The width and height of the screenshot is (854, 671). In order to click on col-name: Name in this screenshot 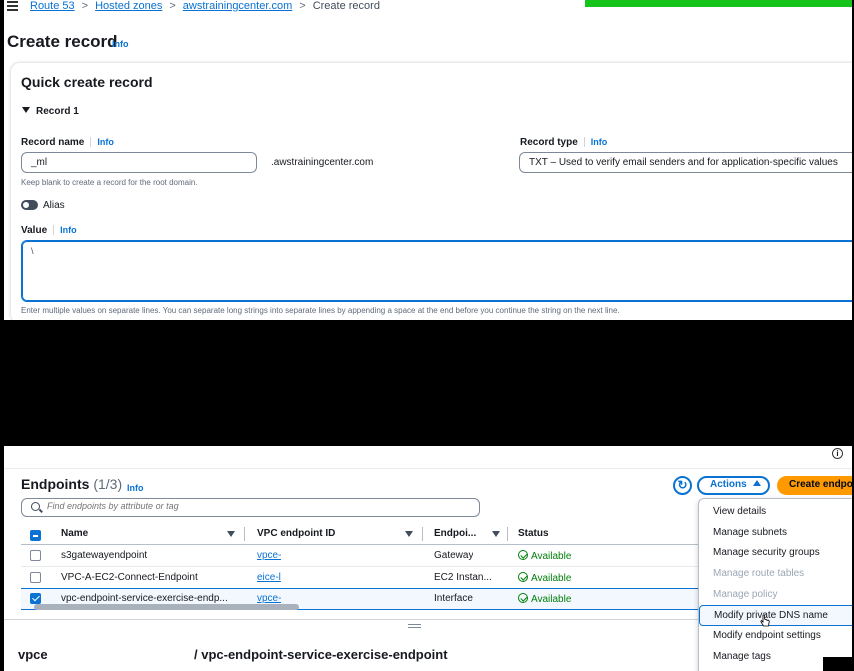, I will do `click(74, 533)`.